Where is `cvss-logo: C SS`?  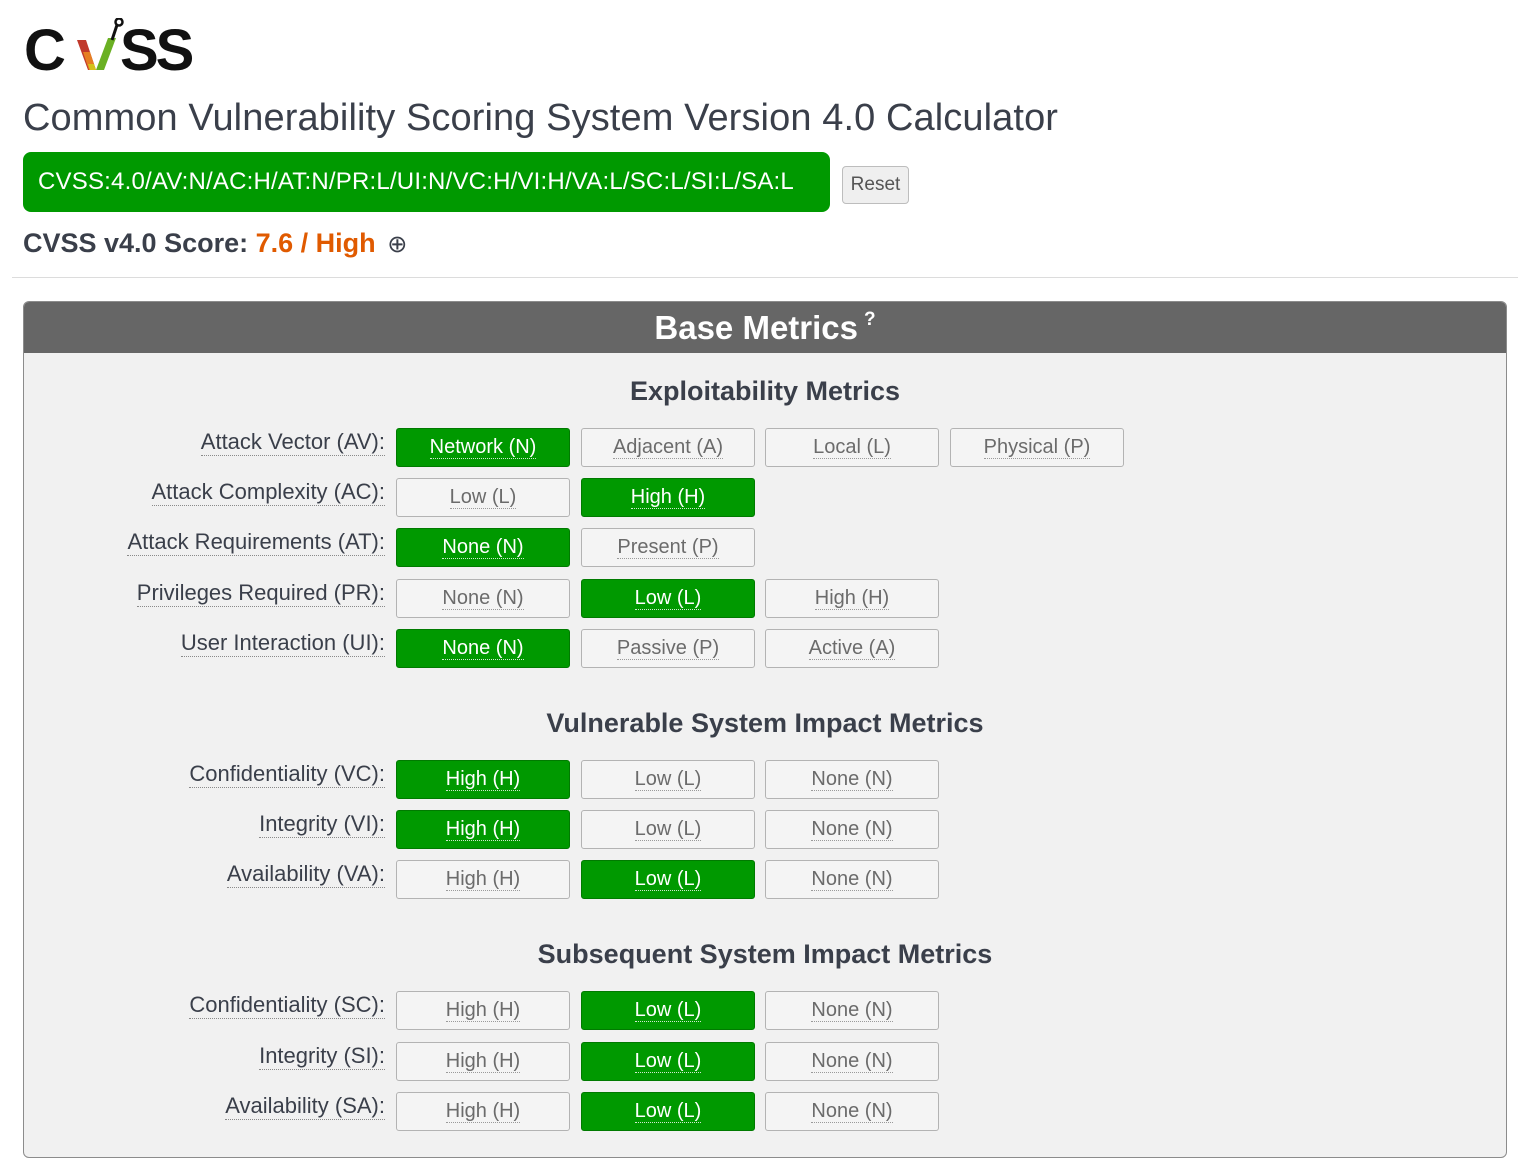 cvss-logo: C SS is located at coordinates (110, 47).